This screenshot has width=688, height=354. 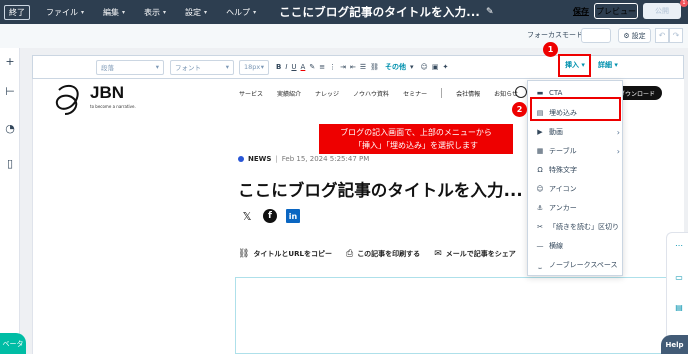 I want to click on cta-icon: ▬, so click(x=540, y=93).